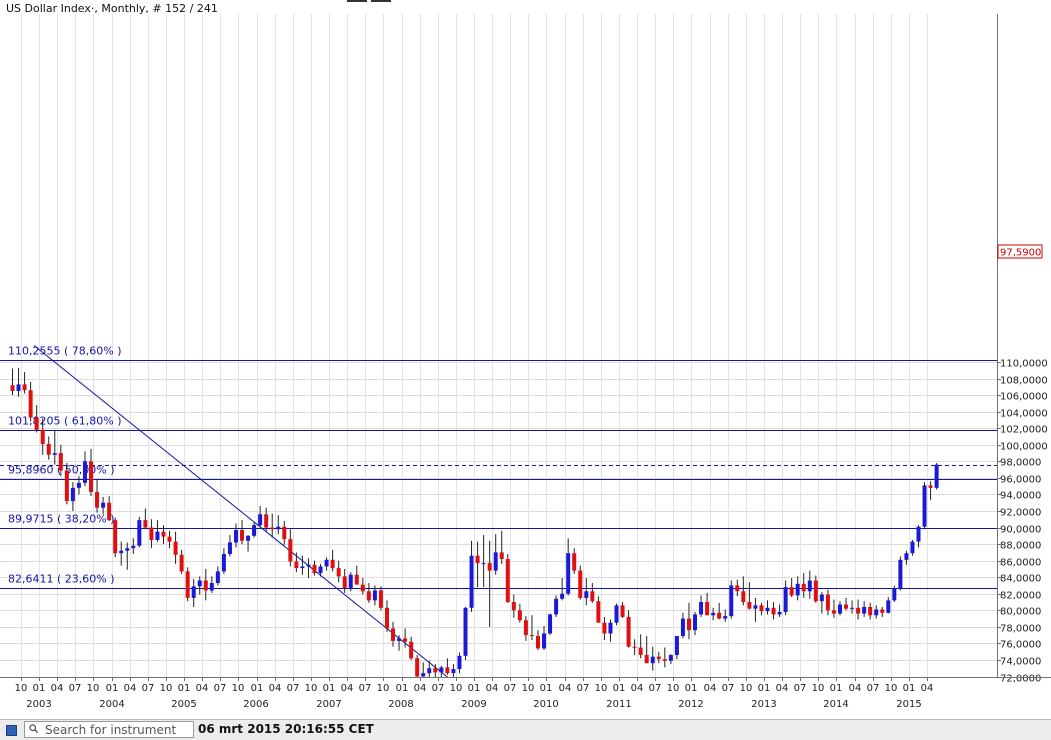 This screenshot has width=1051, height=740. I want to click on x-year-label: 2008, so click(400, 704).